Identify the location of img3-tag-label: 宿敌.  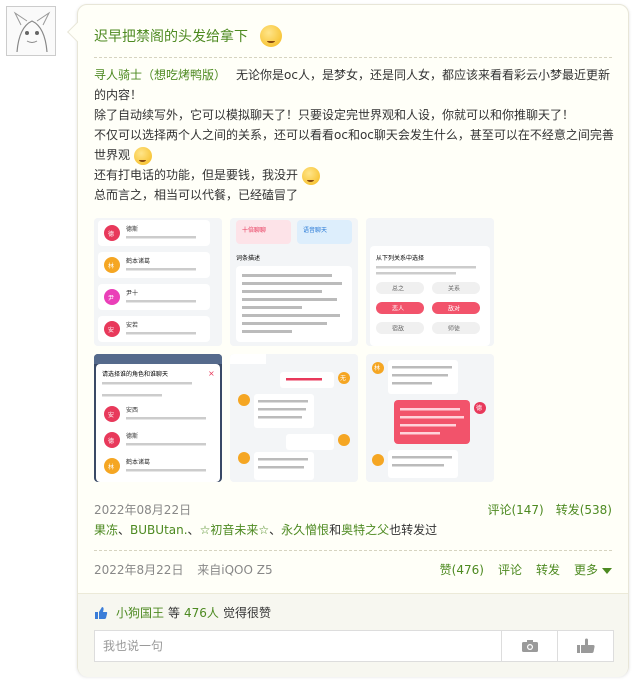
(398, 329).